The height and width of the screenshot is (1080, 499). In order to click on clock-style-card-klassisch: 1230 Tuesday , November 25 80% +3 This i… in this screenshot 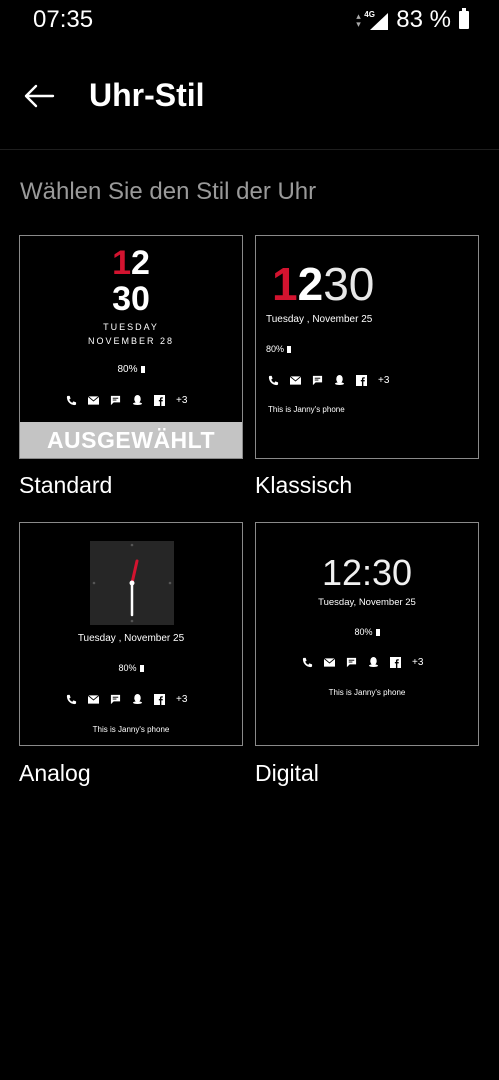, I will do `click(367, 347)`.